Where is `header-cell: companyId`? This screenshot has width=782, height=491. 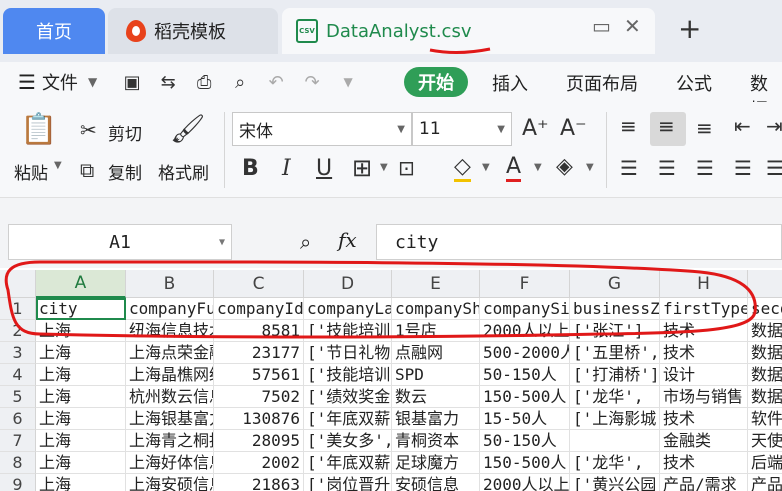 header-cell: companyId is located at coordinates (259, 309).